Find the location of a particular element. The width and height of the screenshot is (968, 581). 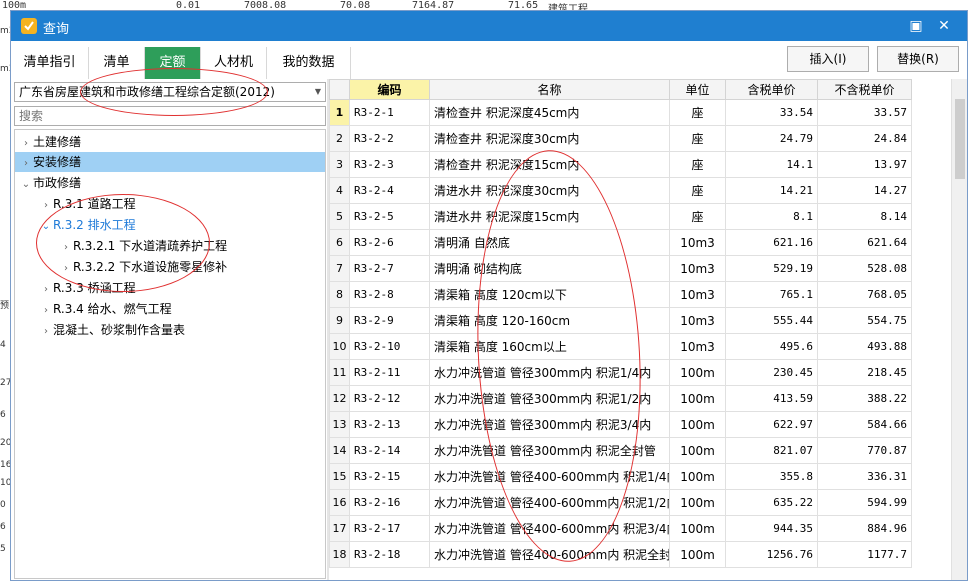

table-row: 10 R3-2-10 清渠箱 高度 160cm以上 10m3 495.6 493.88 is located at coordinates (620, 346).